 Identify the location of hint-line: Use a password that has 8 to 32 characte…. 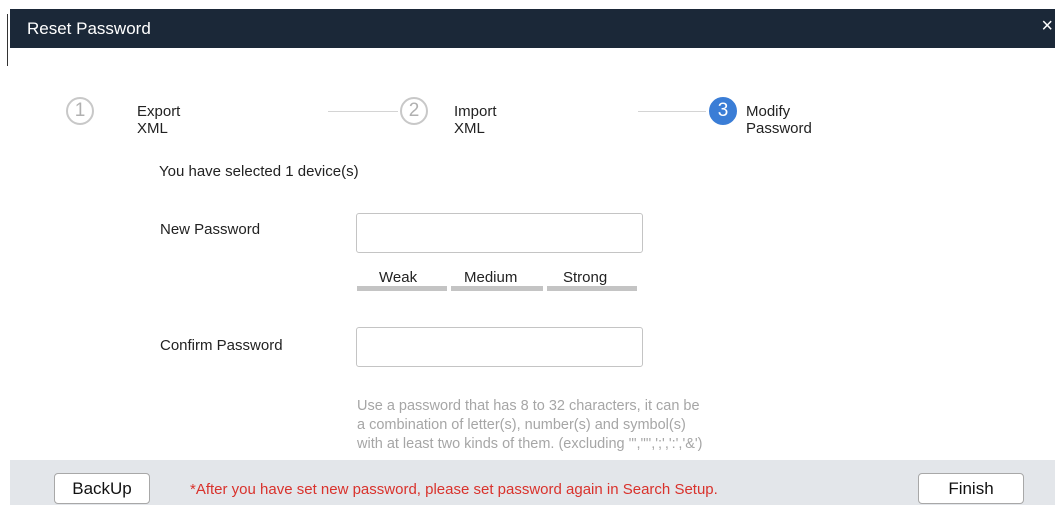
(528, 406).